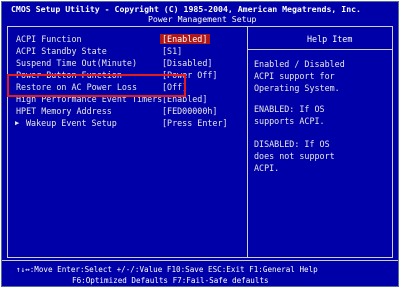 The width and height of the screenshot is (400, 288). I want to click on help-line: ACPI support for, so click(294, 76).